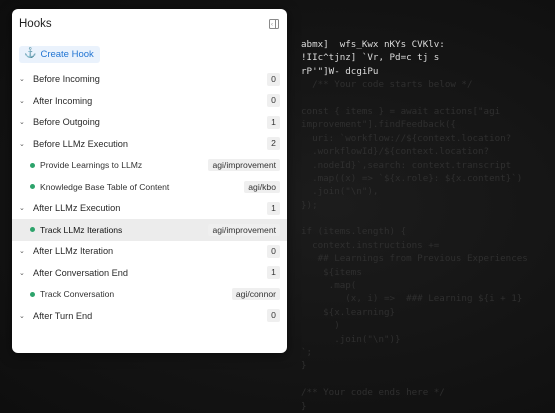 The image size is (555, 413). I want to click on hook-group-label: After Incoming, so click(63, 100).